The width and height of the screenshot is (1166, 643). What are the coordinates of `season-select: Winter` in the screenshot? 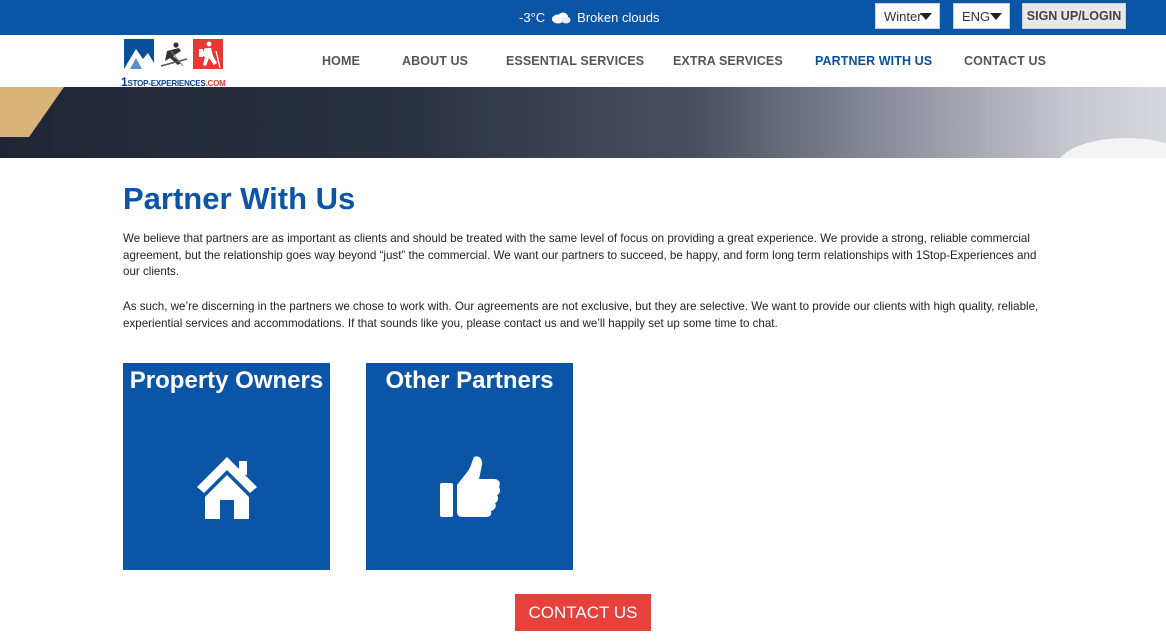 It's located at (907, 16).